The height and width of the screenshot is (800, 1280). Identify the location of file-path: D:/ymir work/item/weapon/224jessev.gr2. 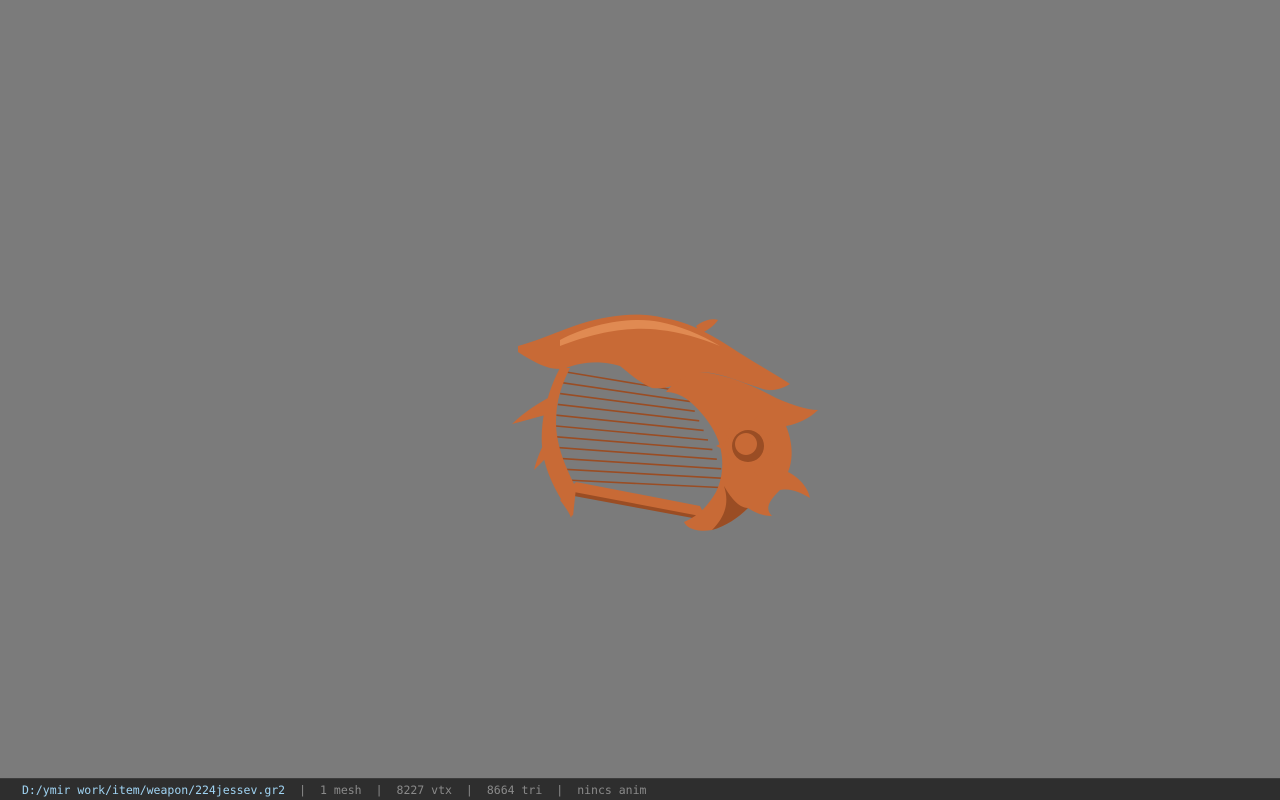
(154, 789).